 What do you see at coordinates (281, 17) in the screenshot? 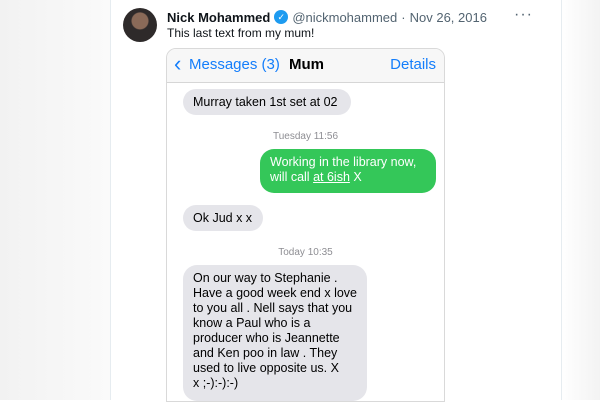
I see `verified-badge-icon: ✓` at bounding box center [281, 17].